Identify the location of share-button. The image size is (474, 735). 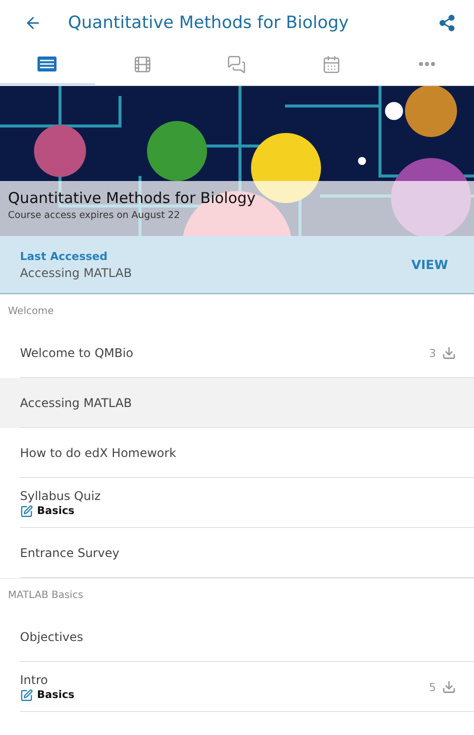
(447, 23).